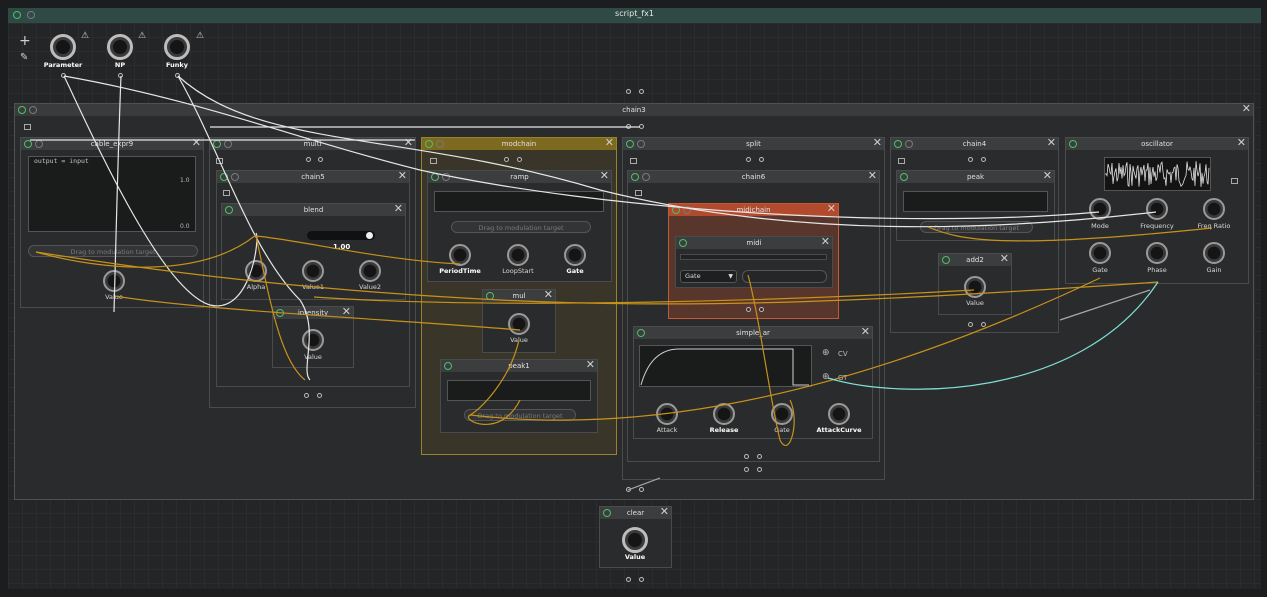  What do you see at coordinates (313, 210) in the screenshot?
I see `blend-title: blend` at bounding box center [313, 210].